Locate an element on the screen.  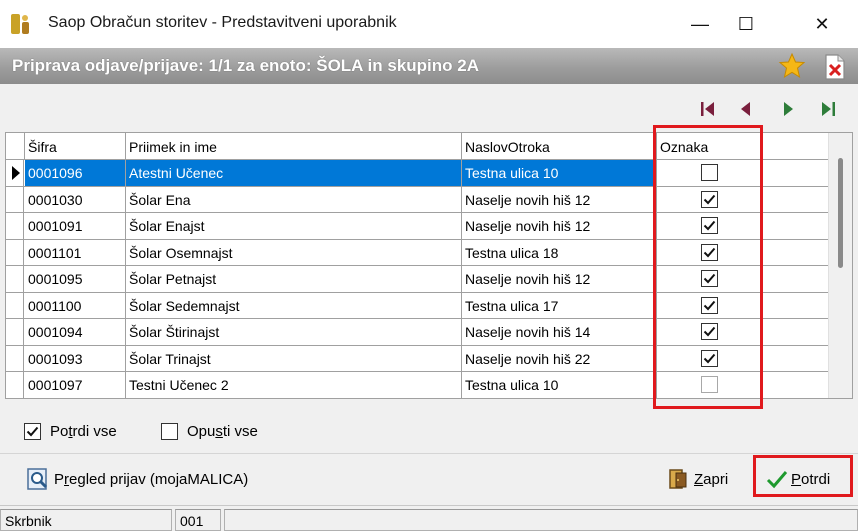
last-record-button is located at coordinates (828, 109).